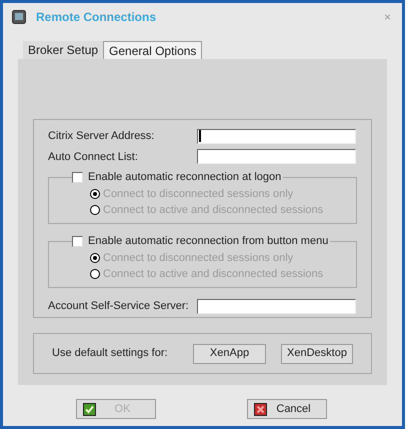 This screenshot has height=429, width=418. What do you see at coordinates (317, 354) in the screenshot?
I see `preset-button: XenDesktop` at bounding box center [317, 354].